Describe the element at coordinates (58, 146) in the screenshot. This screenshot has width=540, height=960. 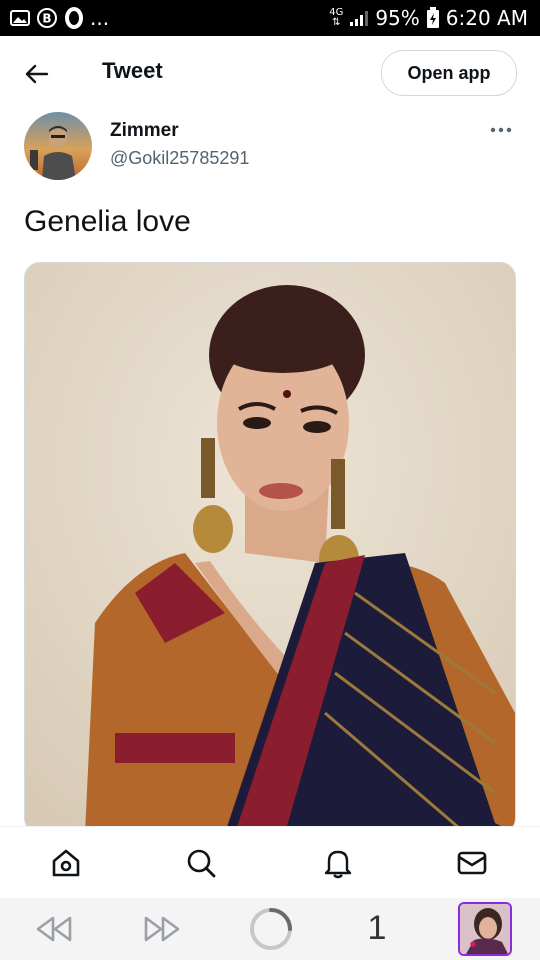
I see `avatar` at that location.